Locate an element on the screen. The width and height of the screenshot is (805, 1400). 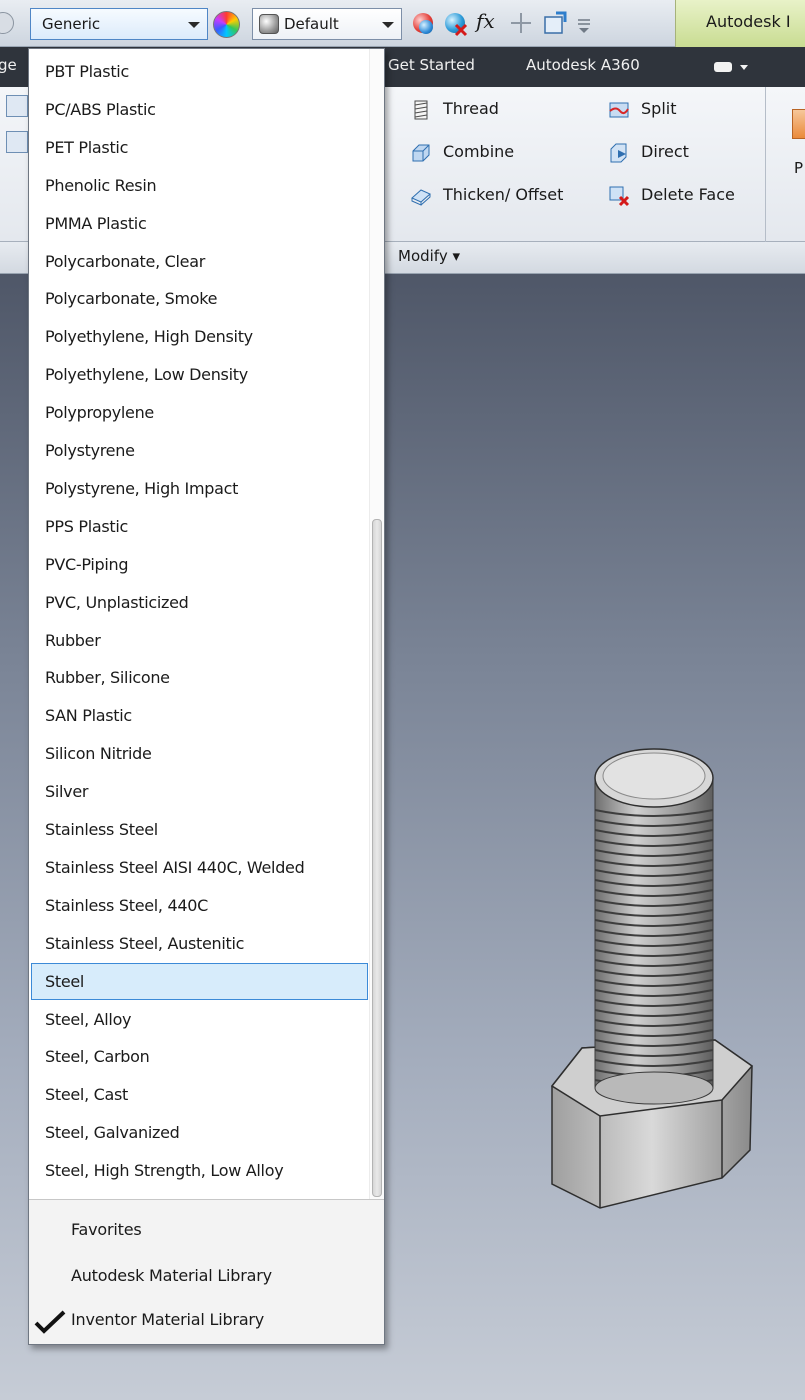
material-list-item: Rubber, Silicone is located at coordinates (199, 677).